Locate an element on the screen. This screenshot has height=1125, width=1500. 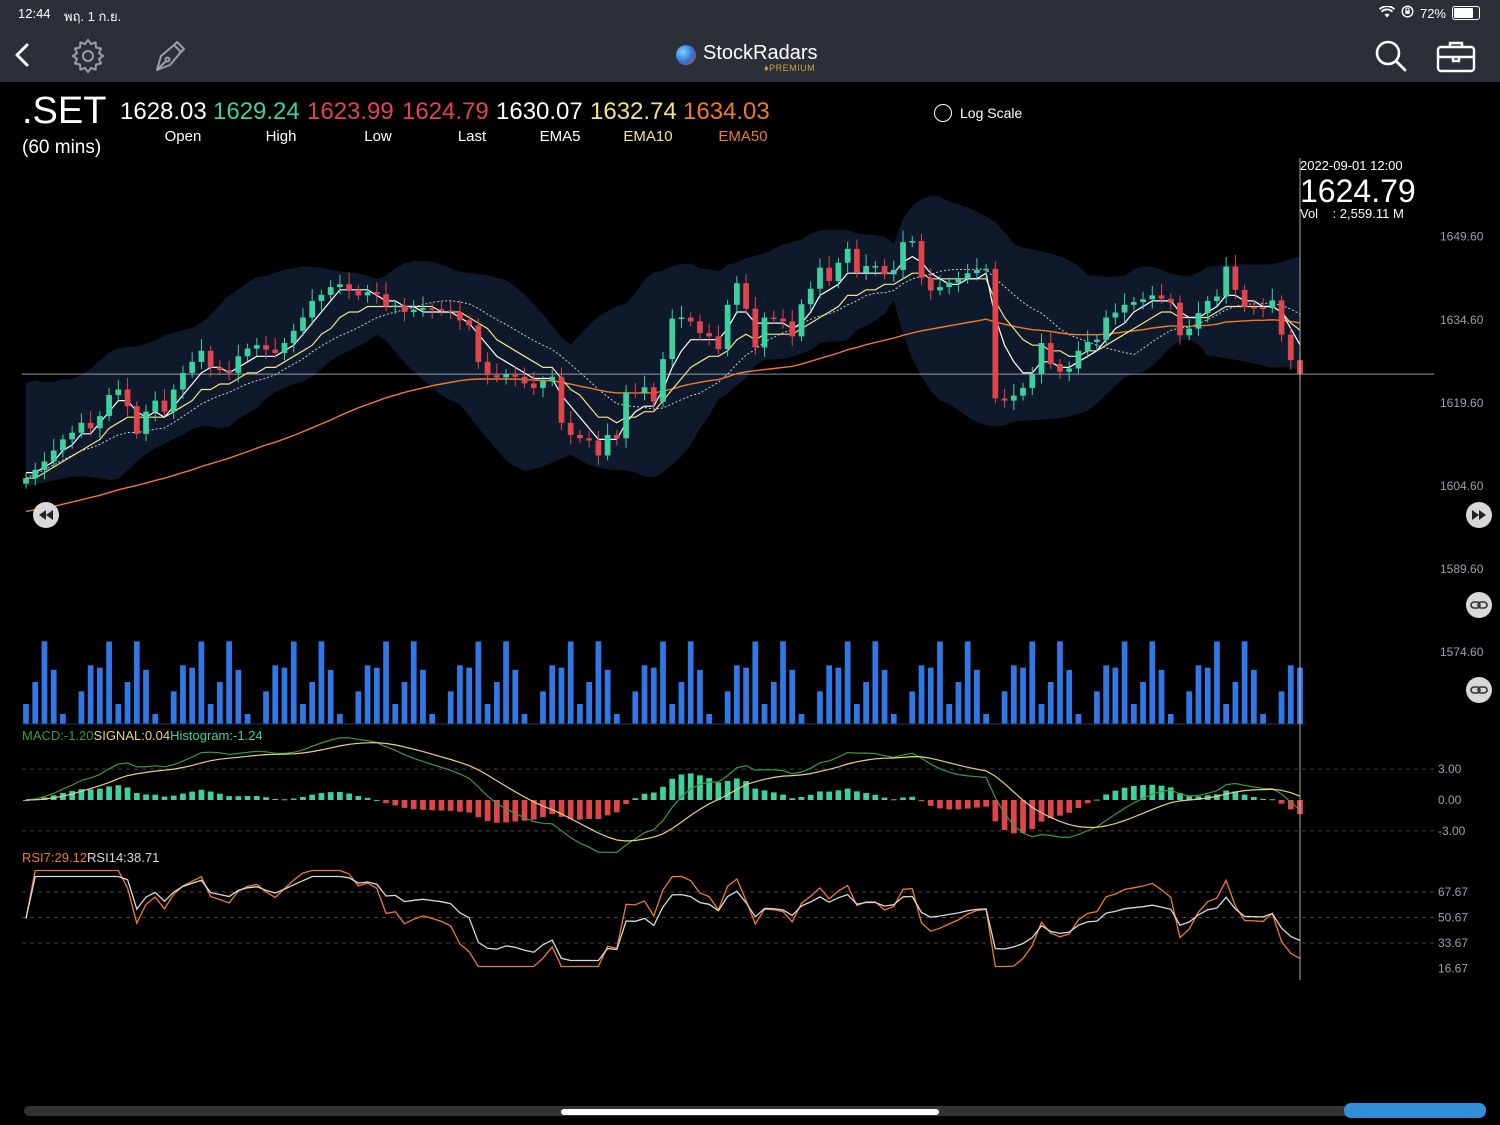
rsi-tick-2: 33.67 is located at coordinates (1453, 943).